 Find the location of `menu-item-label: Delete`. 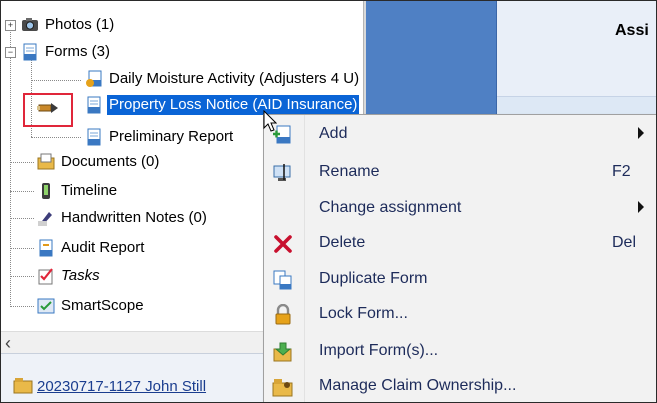

menu-item-label: Delete is located at coordinates (342, 242).